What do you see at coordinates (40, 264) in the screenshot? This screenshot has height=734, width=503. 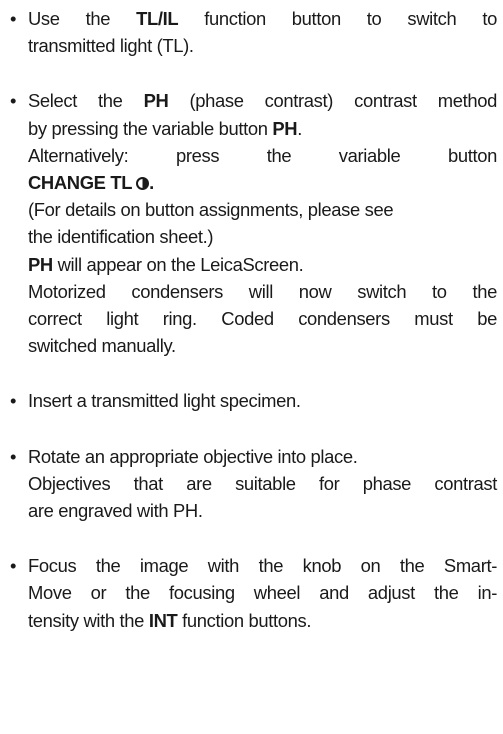 I see `ph-display-name: PH` at bounding box center [40, 264].